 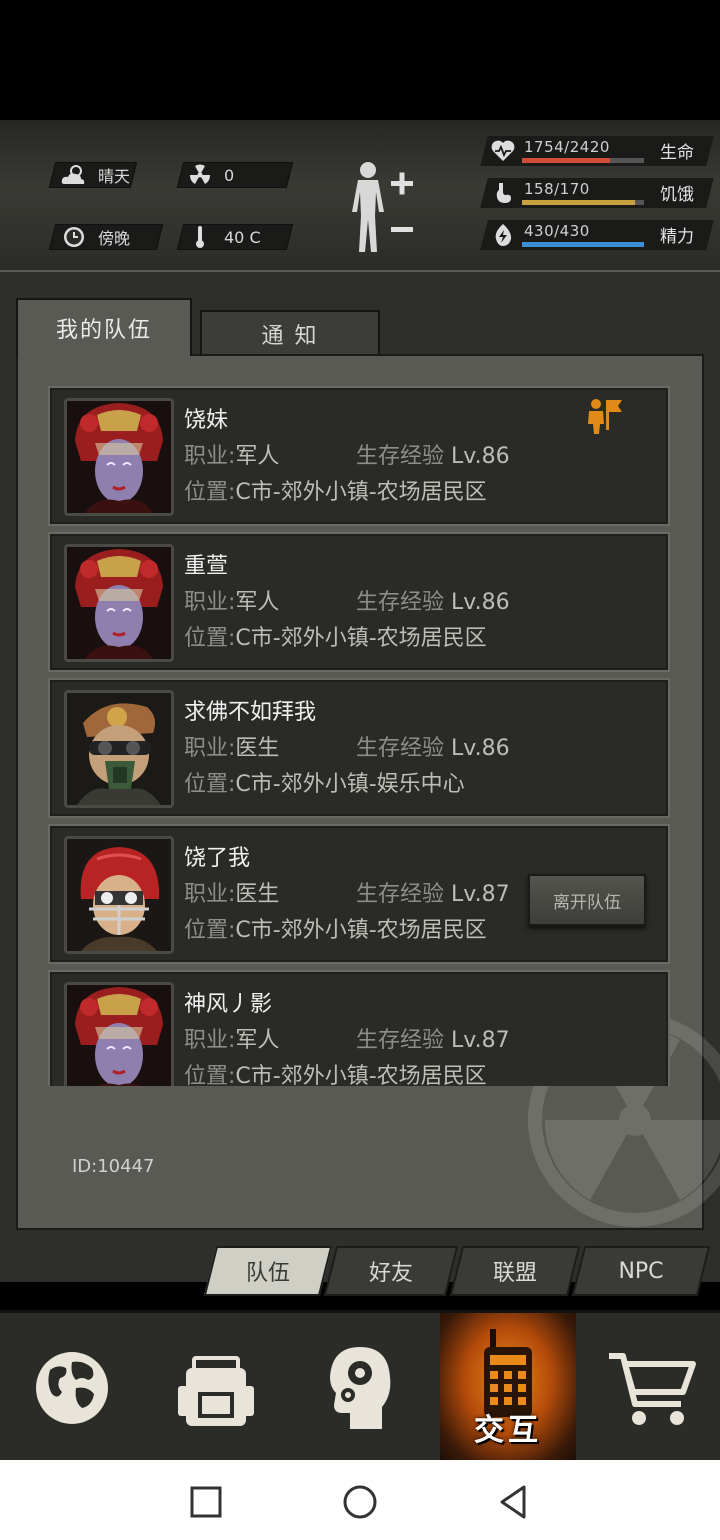 What do you see at coordinates (114, 176) in the screenshot?
I see `weather-text: 晴天` at bounding box center [114, 176].